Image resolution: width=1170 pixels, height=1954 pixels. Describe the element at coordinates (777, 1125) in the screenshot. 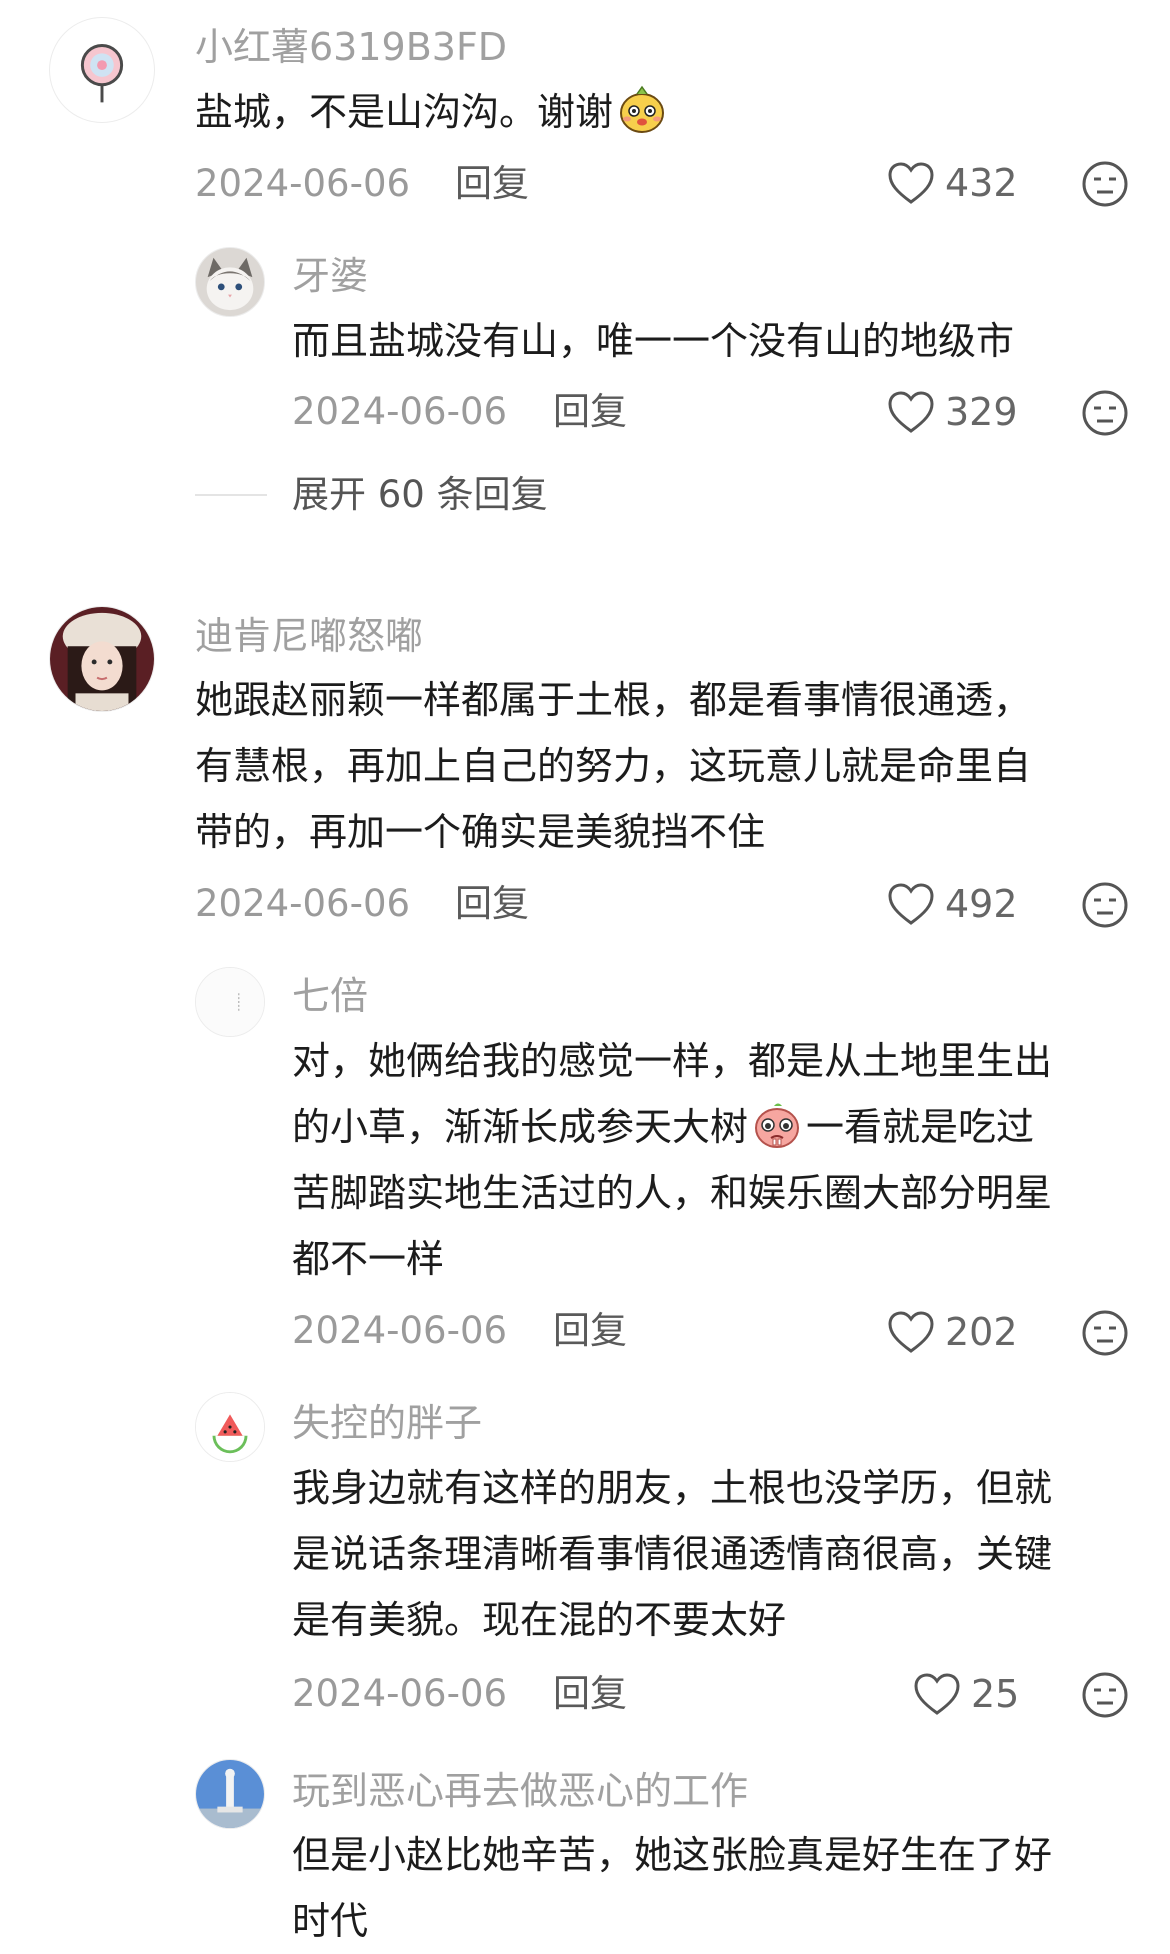

I see `pink-crying-emoji` at that location.